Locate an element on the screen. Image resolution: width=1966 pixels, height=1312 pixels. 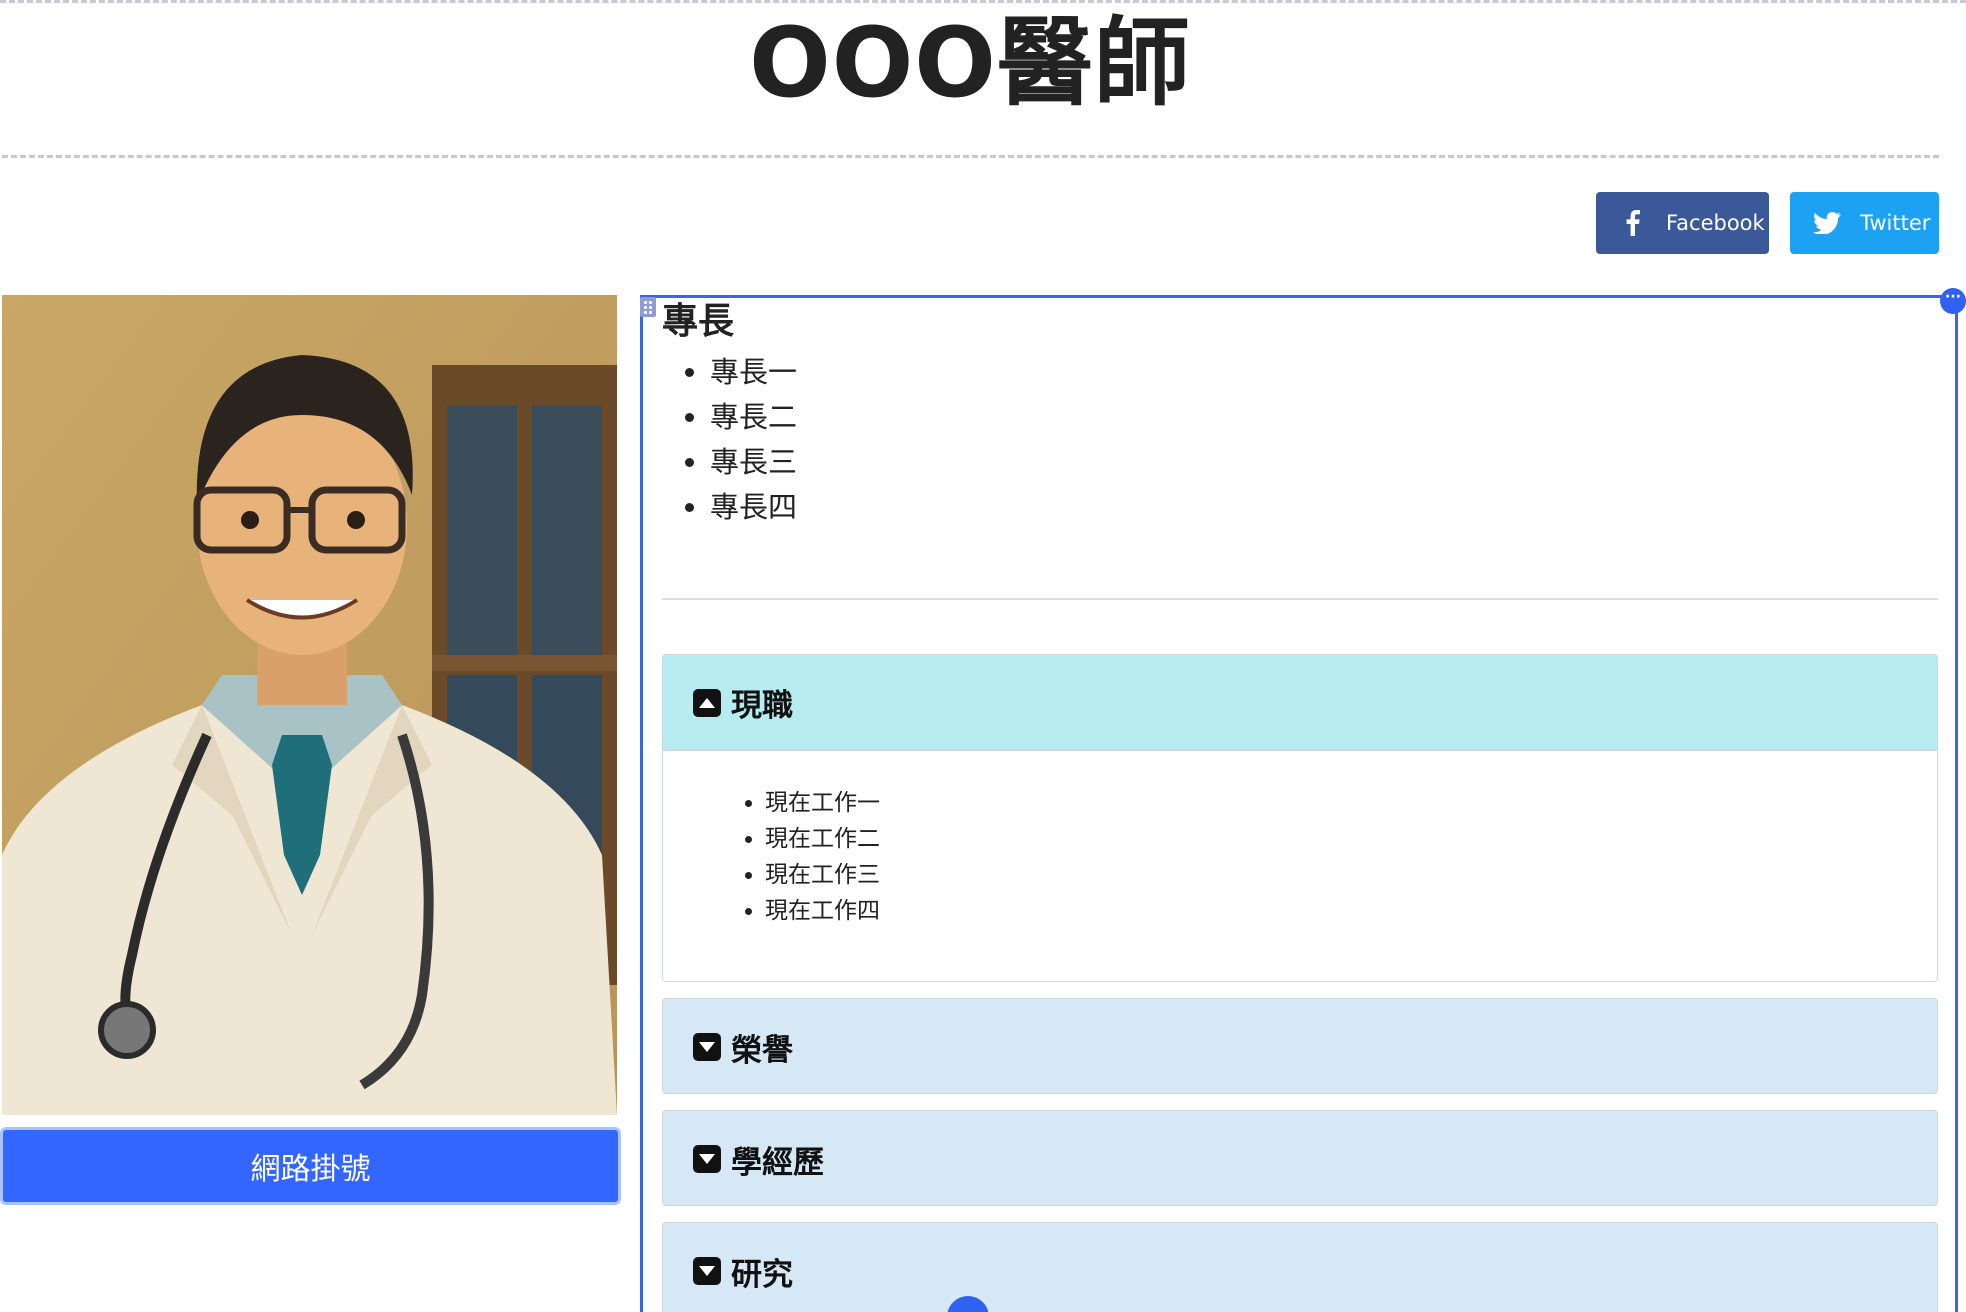
accordion-honors: 榮譽 is located at coordinates (1300, 1046).